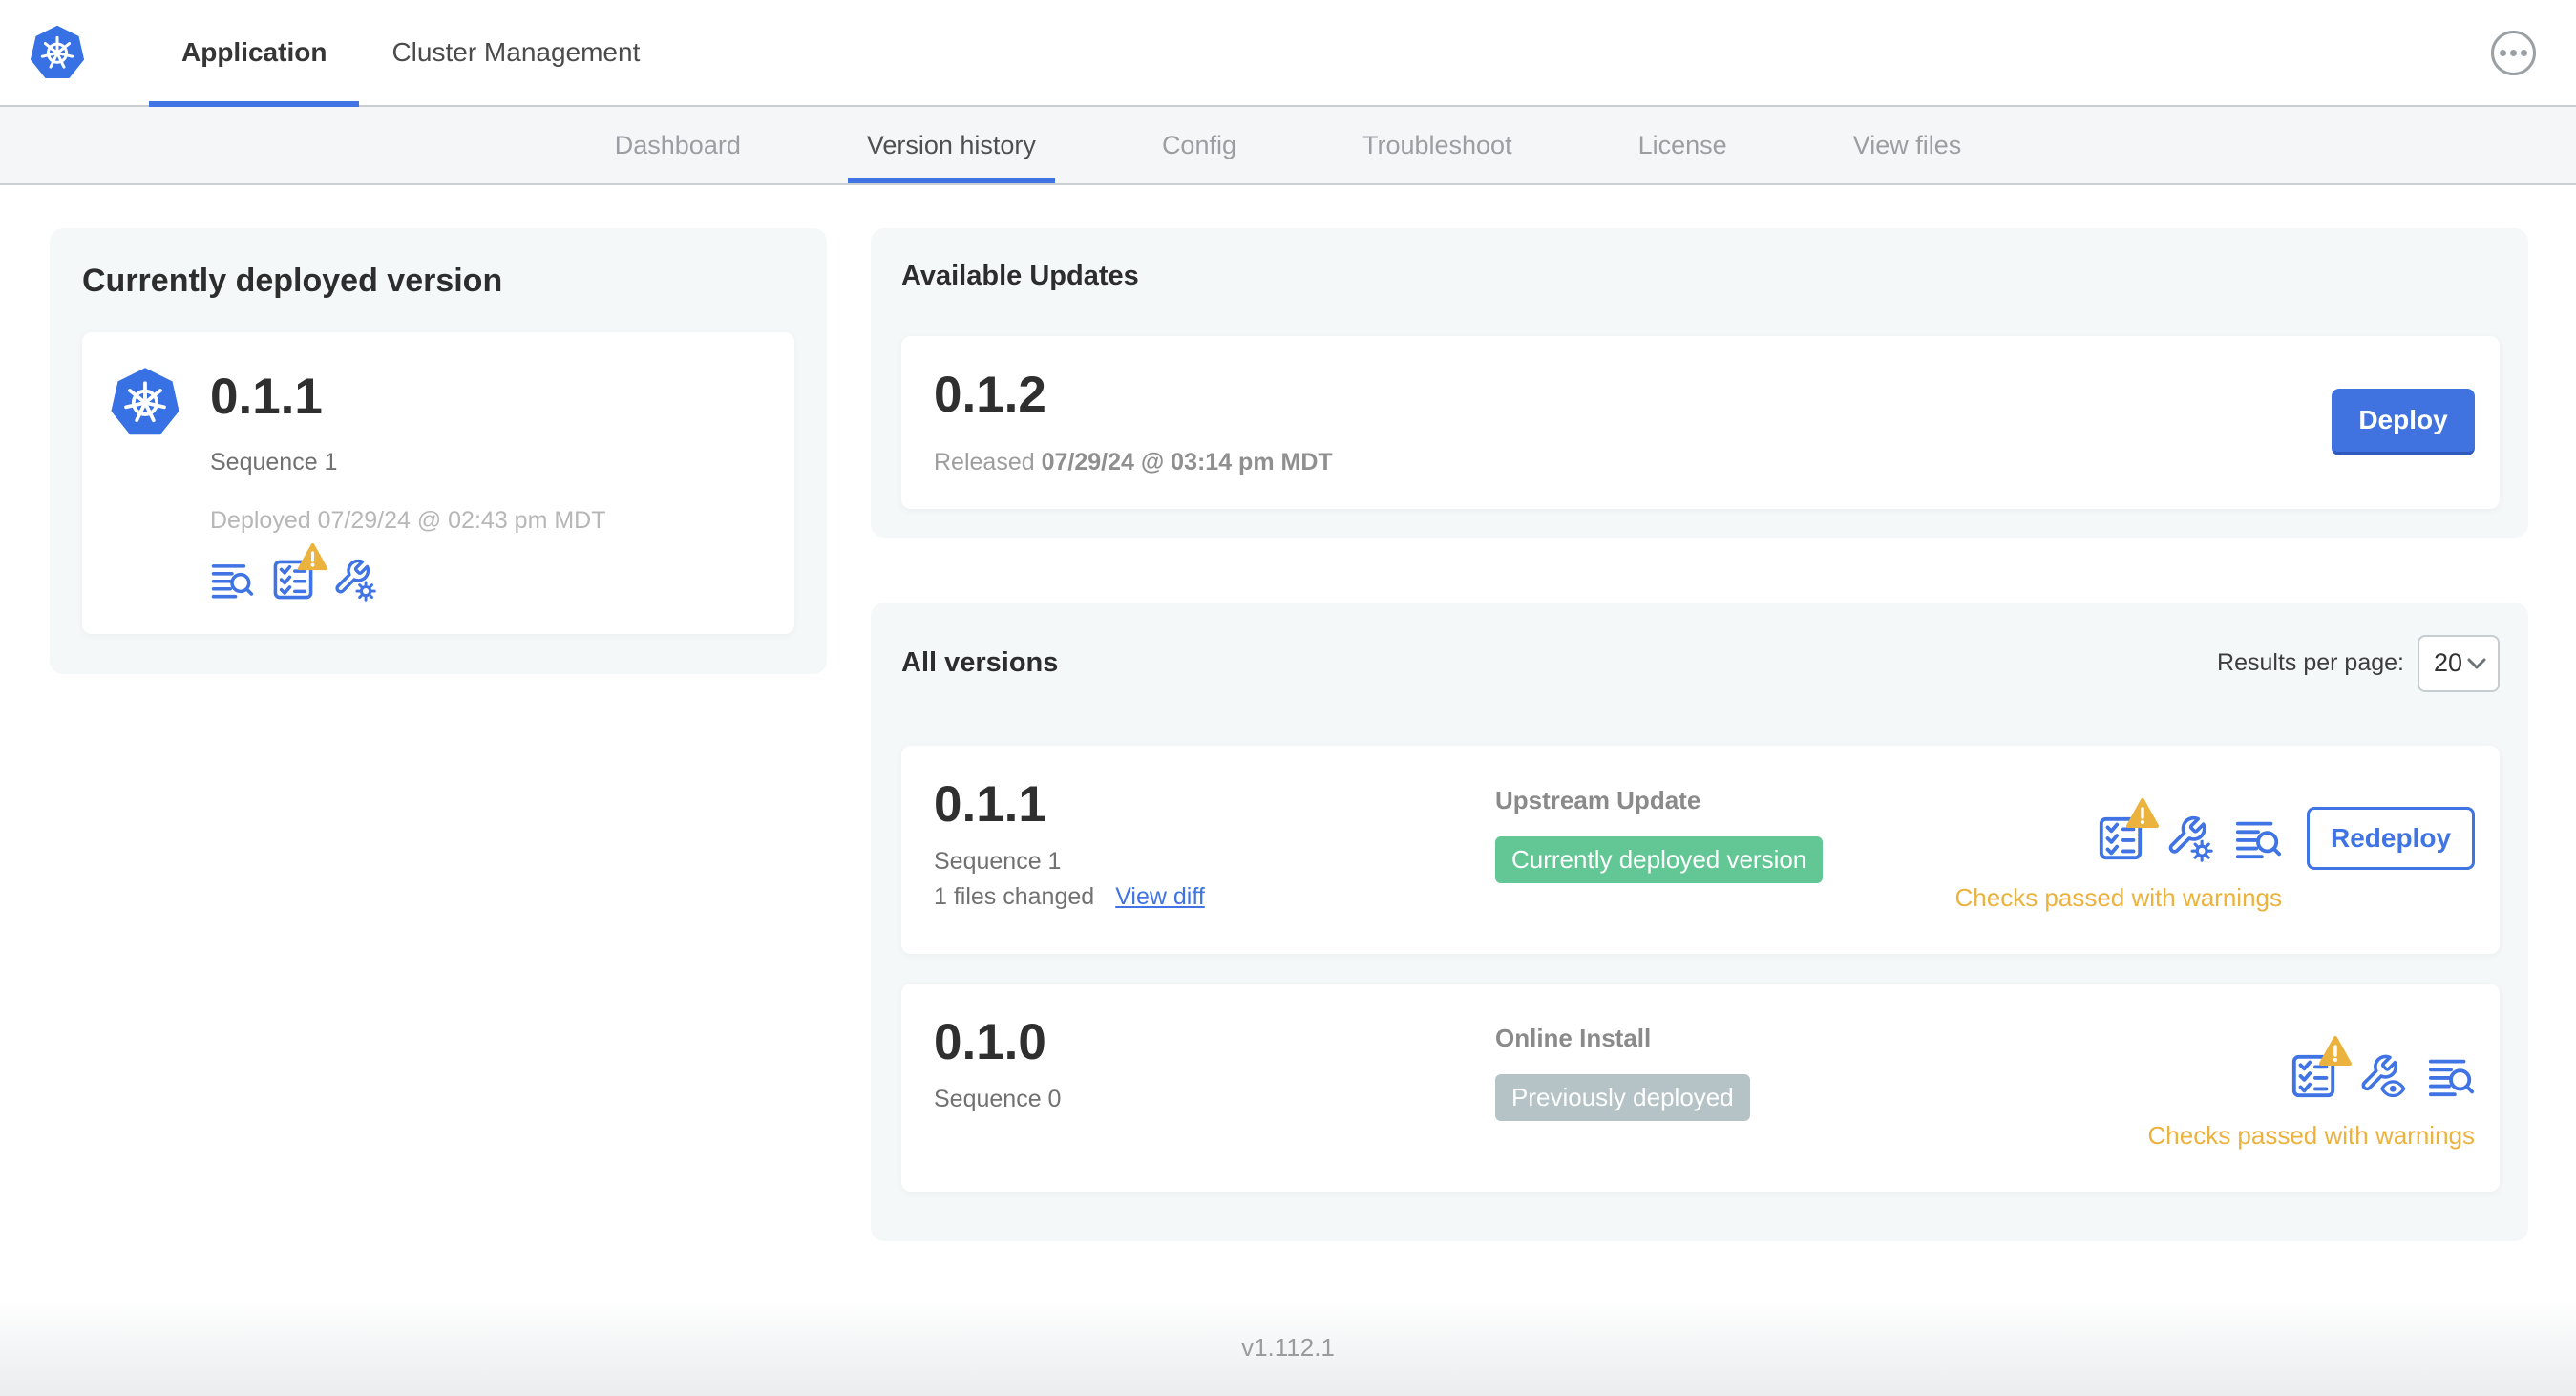  Describe the element at coordinates (2476, 663) in the screenshot. I see `chevron-down-icon` at that location.